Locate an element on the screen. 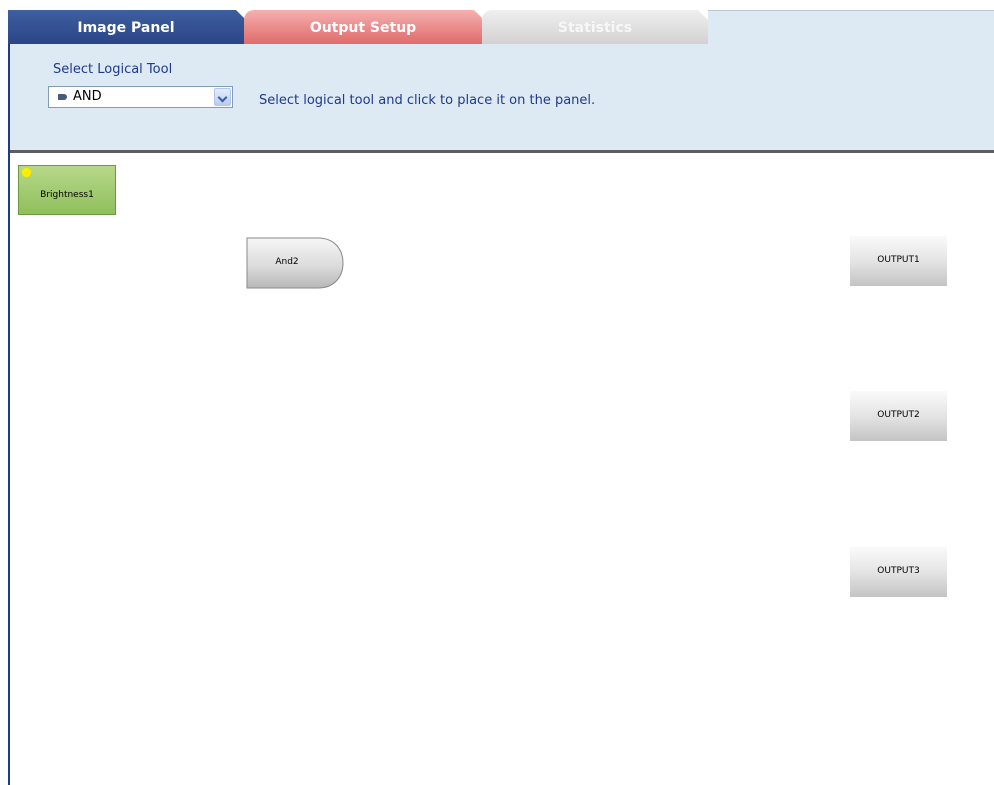 The height and width of the screenshot is (785, 994). tab-output-setup-label: Output Setup is located at coordinates (363, 28).